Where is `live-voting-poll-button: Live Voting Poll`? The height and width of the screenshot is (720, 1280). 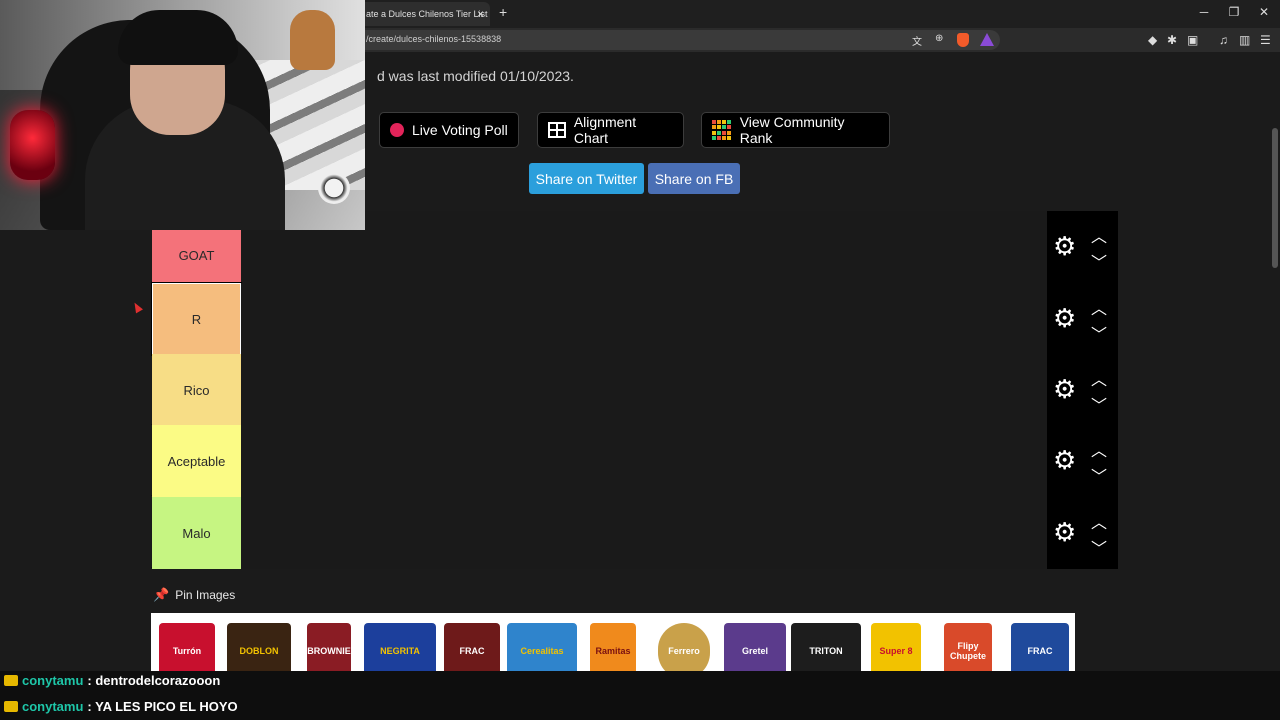 live-voting-poll-button: Live Voting Poll is located at coordinates (449, 130).